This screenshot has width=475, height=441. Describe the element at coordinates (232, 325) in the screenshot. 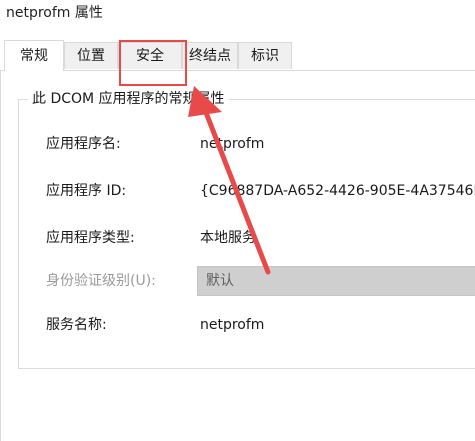

I see `service-name-value: netprofm` at that location.